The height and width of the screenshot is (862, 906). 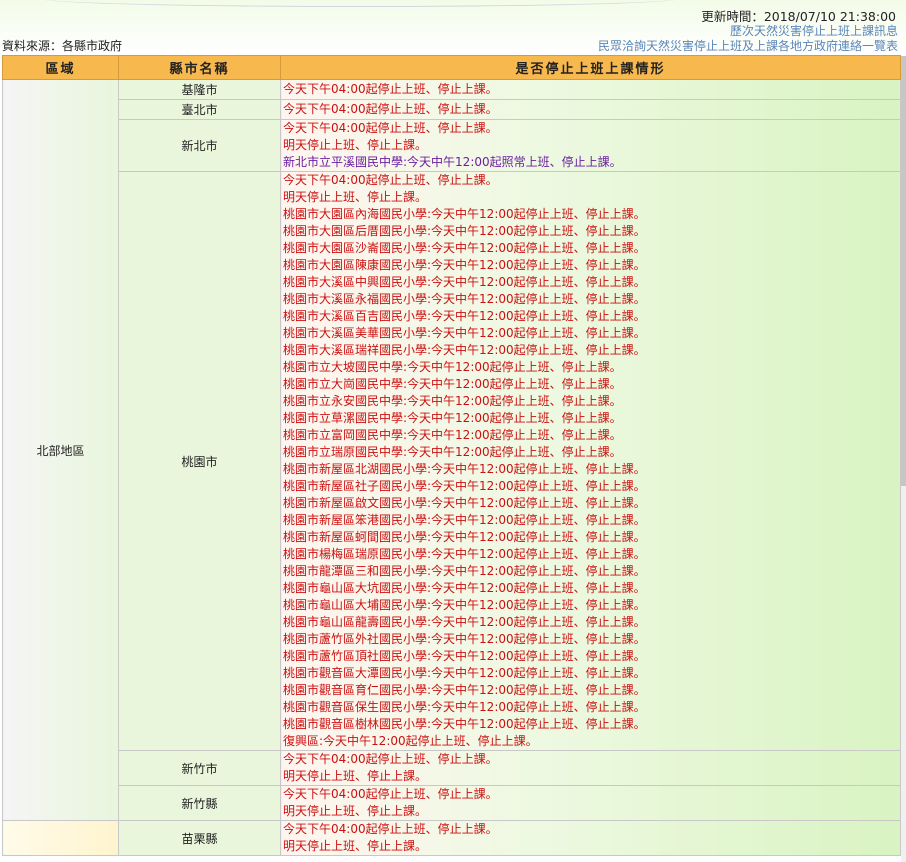 What do you see at coordinates (60, 67) in the screenshot?
I see `column-header-region: 區域` at bounding box center [60, 67].